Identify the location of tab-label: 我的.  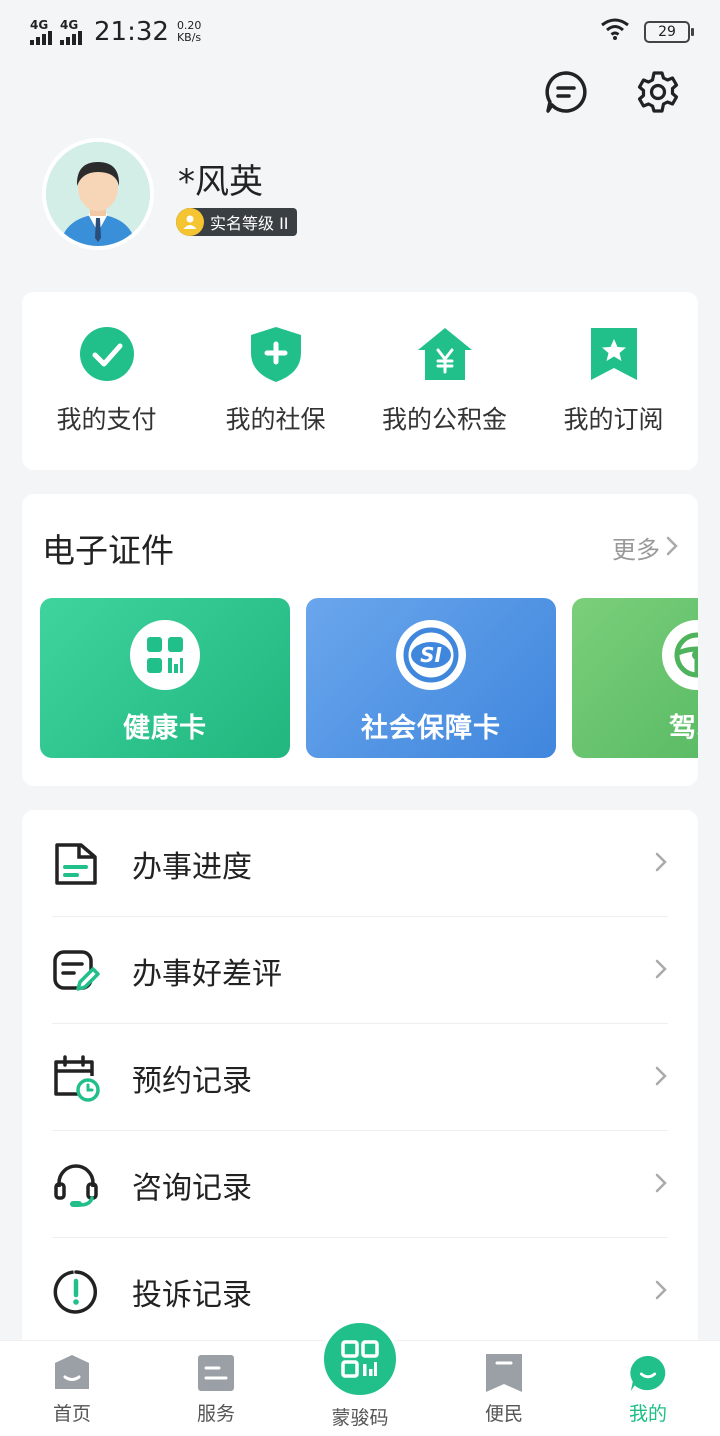
(647, 1414).